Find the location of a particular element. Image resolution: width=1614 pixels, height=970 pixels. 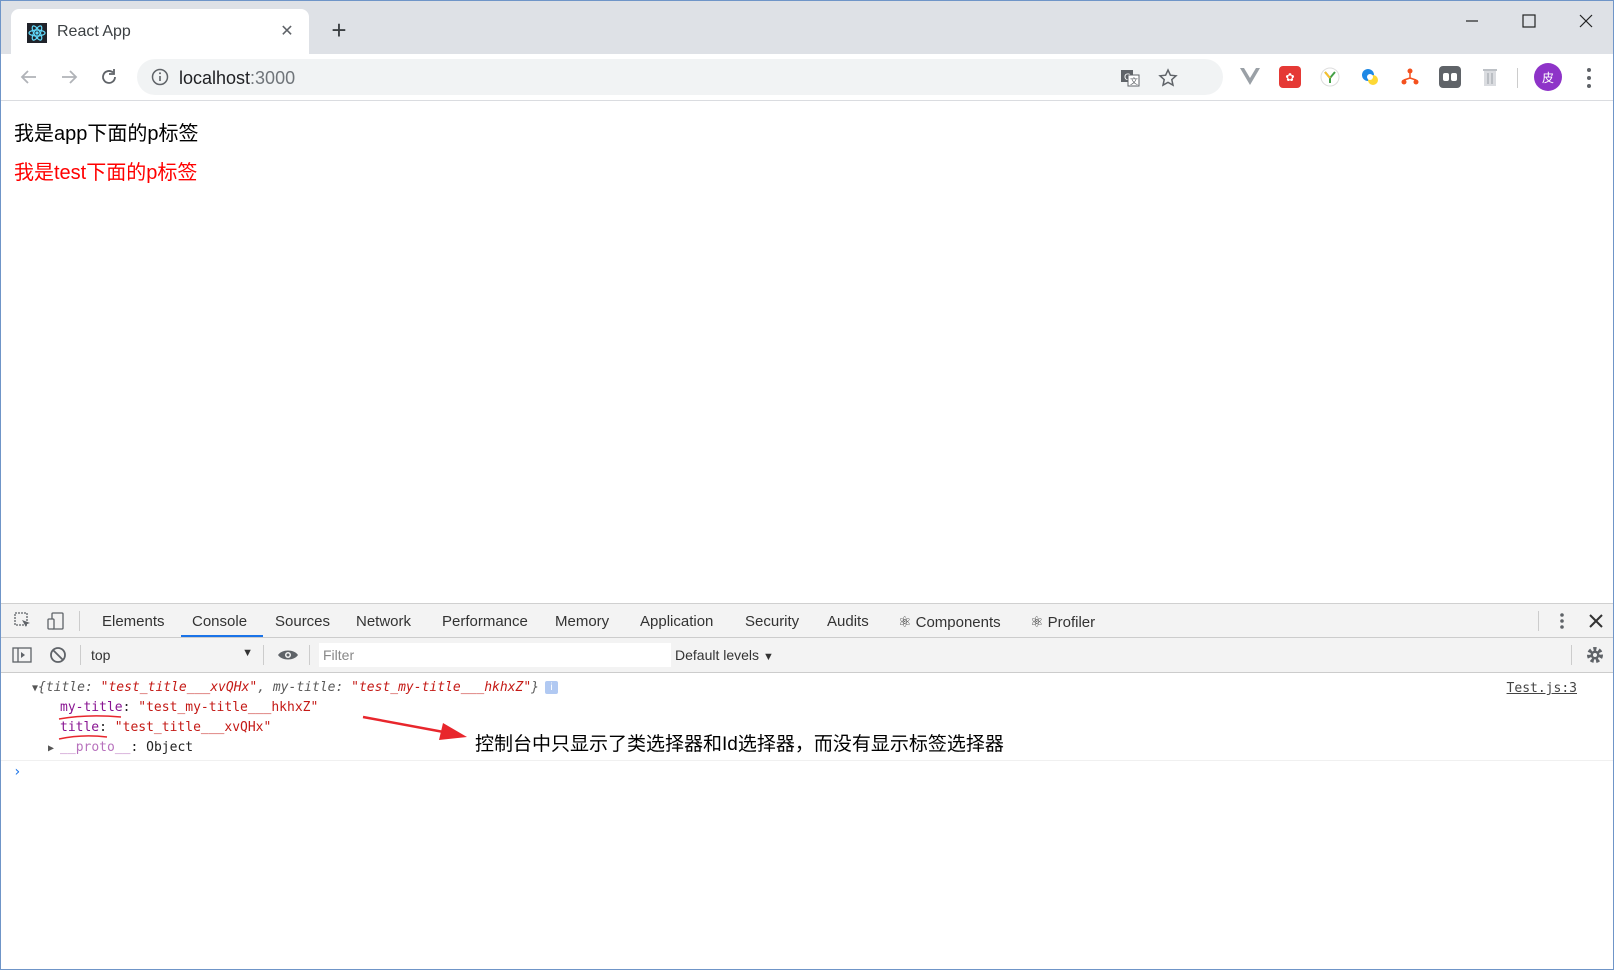

tab-profiler: ⚛ Profiler is located at coordinates (1062, 622).